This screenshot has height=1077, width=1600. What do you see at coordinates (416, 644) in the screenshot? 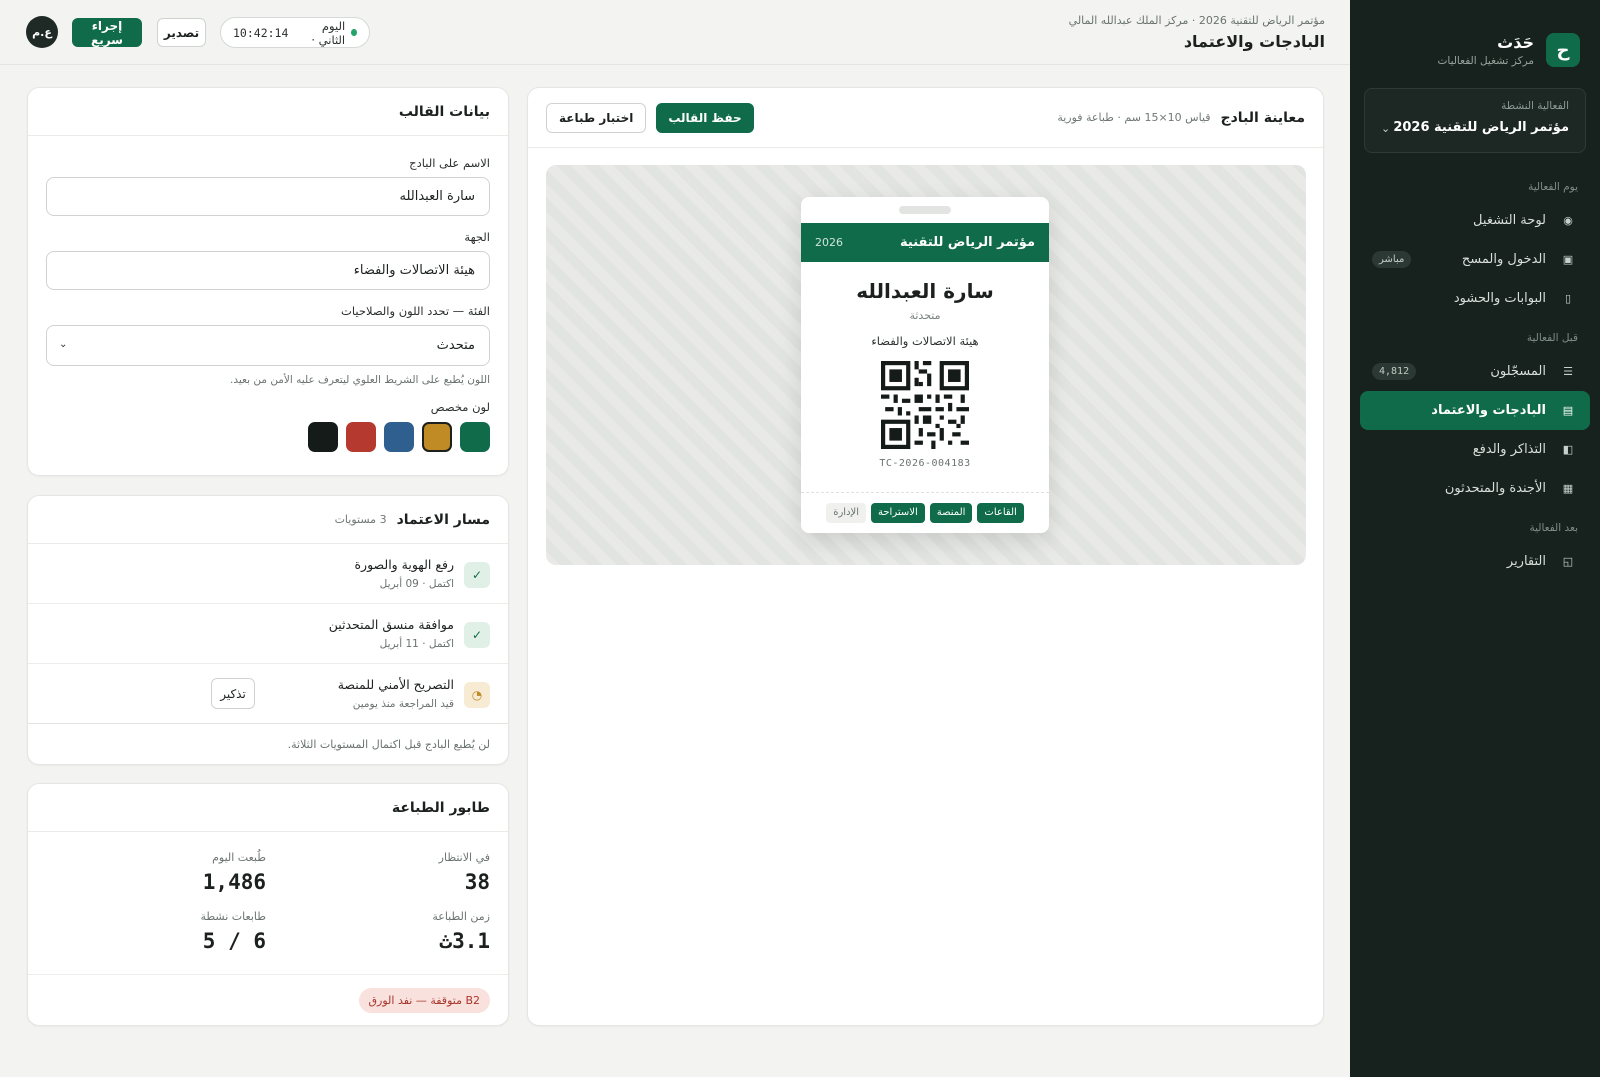
I see `step-status: اكتمل · 11 أبريل` at bounding box center [416, 644].